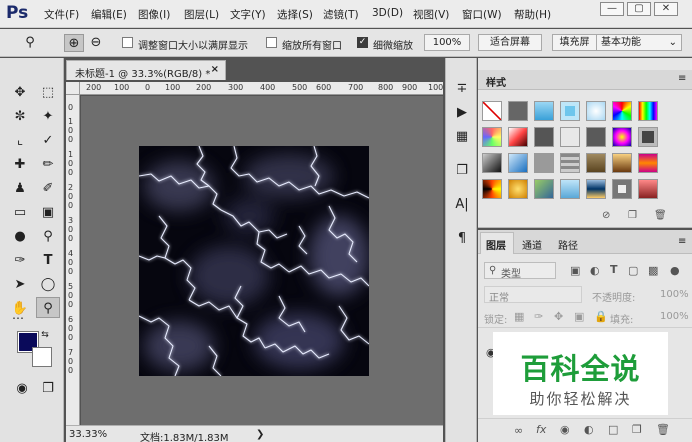 The width and height of the screenshot is (692, 442). I want to click on lock-artboard-icon: ▣, so click(579, 316).